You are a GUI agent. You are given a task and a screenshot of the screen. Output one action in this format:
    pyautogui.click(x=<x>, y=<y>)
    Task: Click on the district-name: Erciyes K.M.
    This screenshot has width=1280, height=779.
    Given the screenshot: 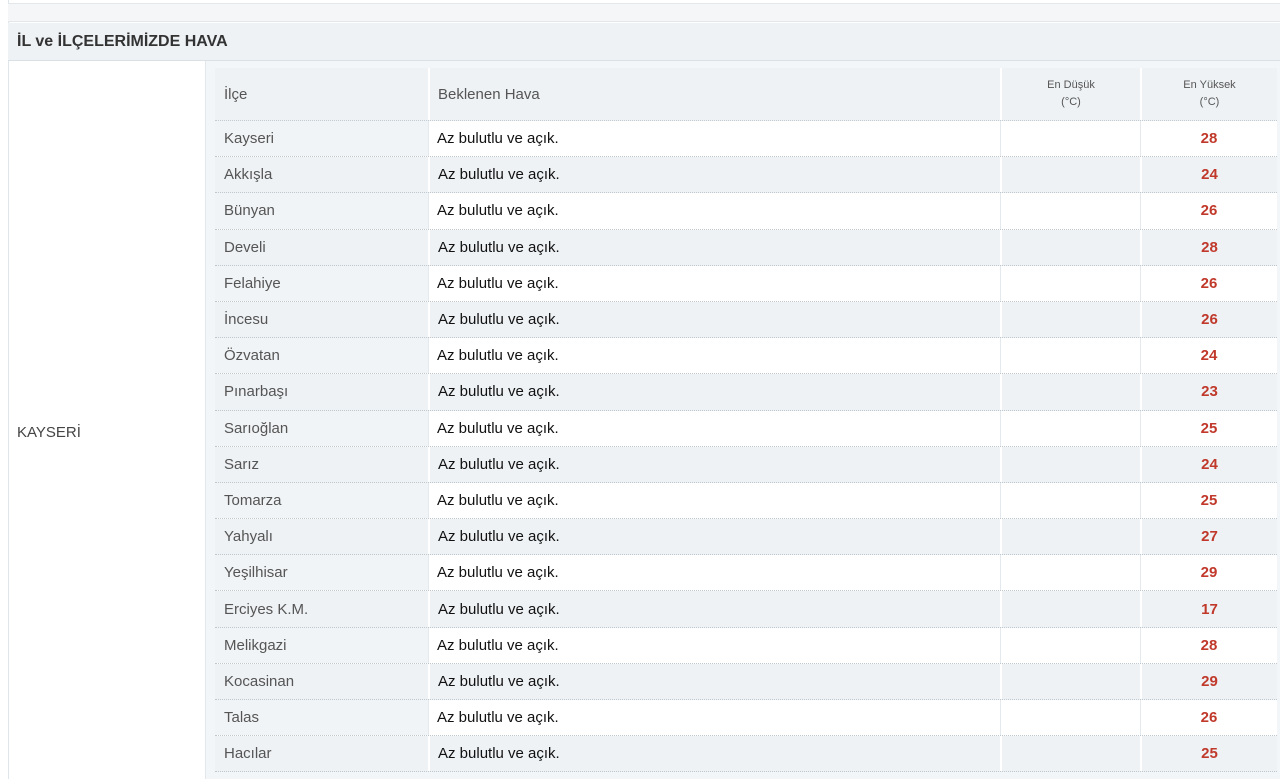 What is the action you would take?
    pyautogui.click(x=321, y=609)
    